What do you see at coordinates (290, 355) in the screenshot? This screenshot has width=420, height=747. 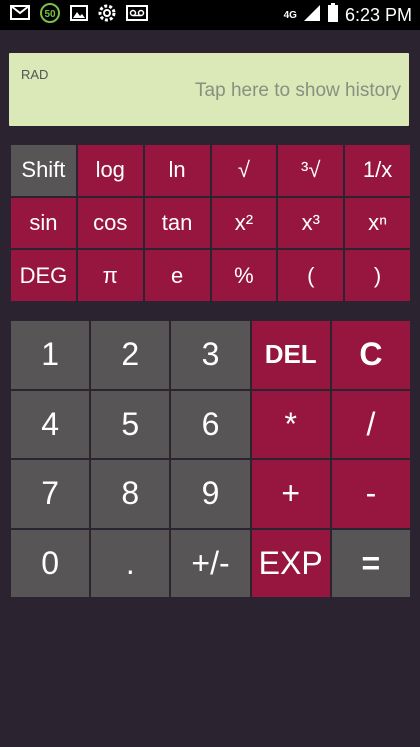 I see `delete-button: DEL` at bounding box center [290, 355].